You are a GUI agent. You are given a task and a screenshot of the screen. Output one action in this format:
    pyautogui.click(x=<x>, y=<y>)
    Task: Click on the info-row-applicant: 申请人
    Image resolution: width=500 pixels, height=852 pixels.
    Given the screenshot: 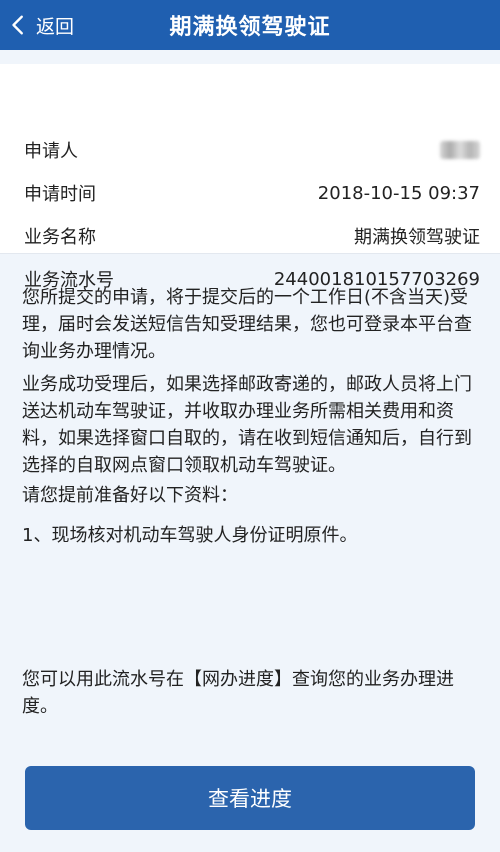 What is the action you would take?
    pyautogui.click(x=252, y=150)
    